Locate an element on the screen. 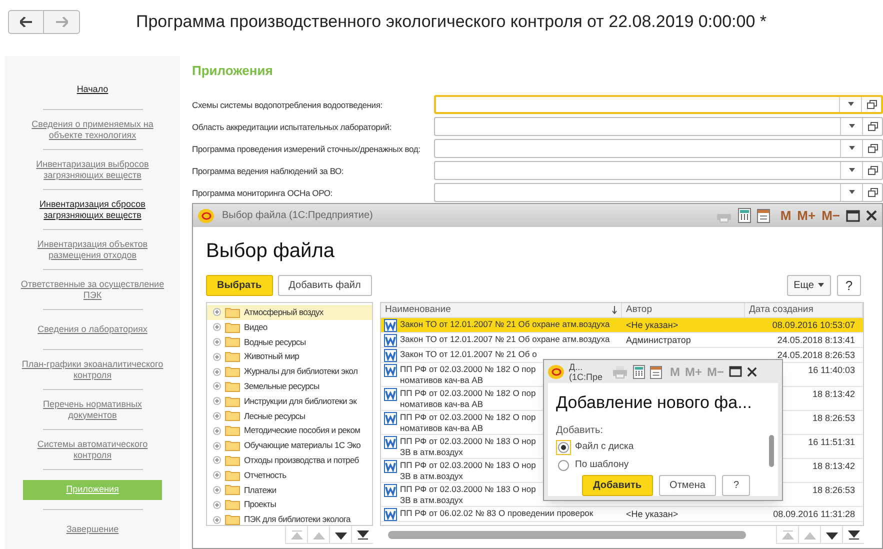 This screenshot has height=549, width=883. last-icon is located at coordinates (362, 535).